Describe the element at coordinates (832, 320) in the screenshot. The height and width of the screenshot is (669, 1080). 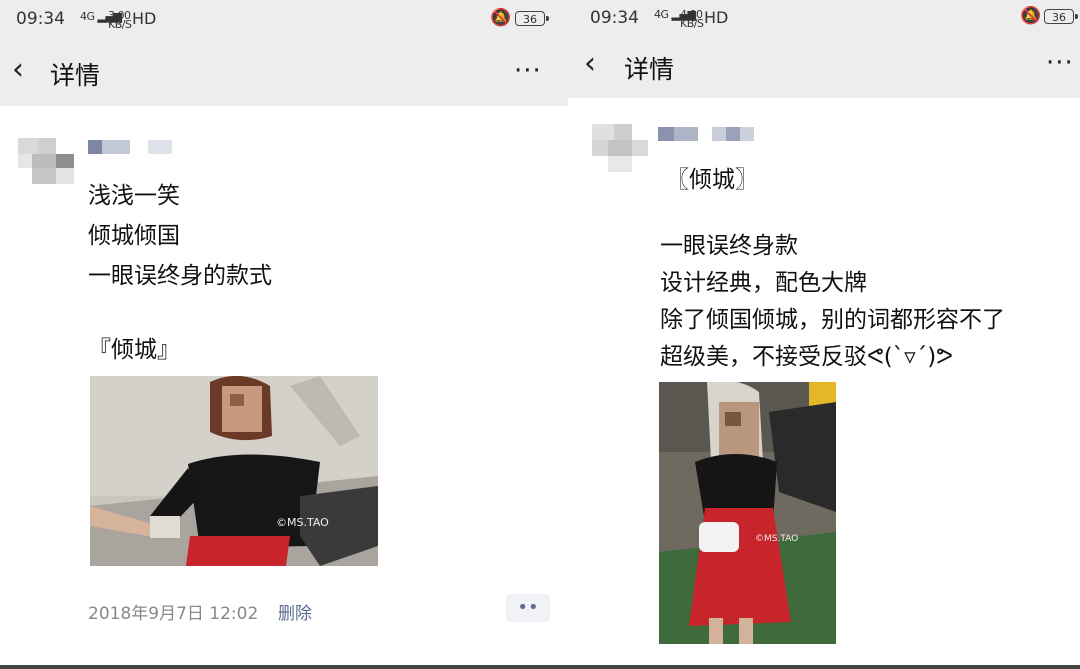
I see `post-text-line: 除了倾国倾城，别的词都形容不了` at that location.